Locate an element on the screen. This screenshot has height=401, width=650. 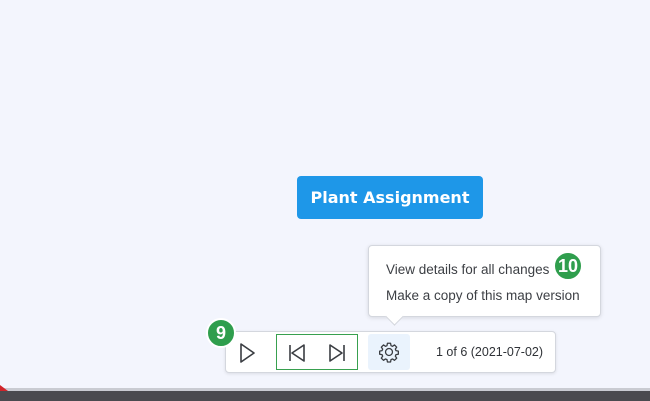
step-badge-10-number: 10 is located at coordinates (568, 265).